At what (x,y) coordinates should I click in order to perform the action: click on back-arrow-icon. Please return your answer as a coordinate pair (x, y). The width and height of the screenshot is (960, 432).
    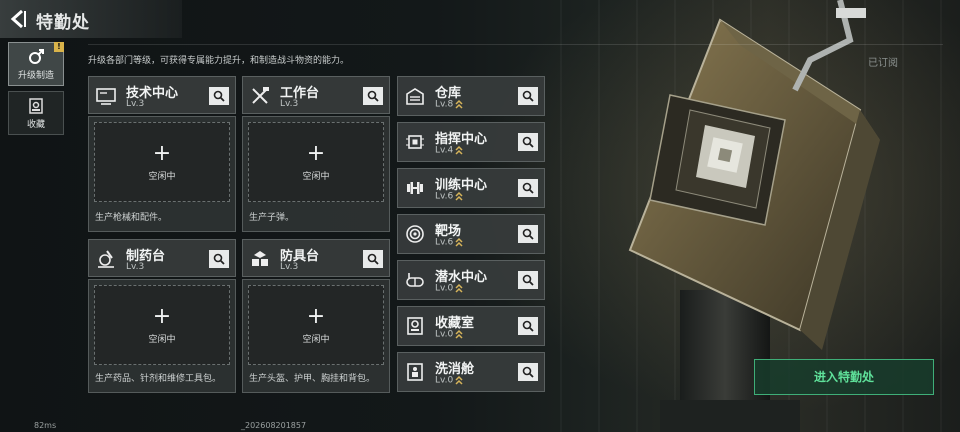
    Looking at the image, I should click on (18, 19).